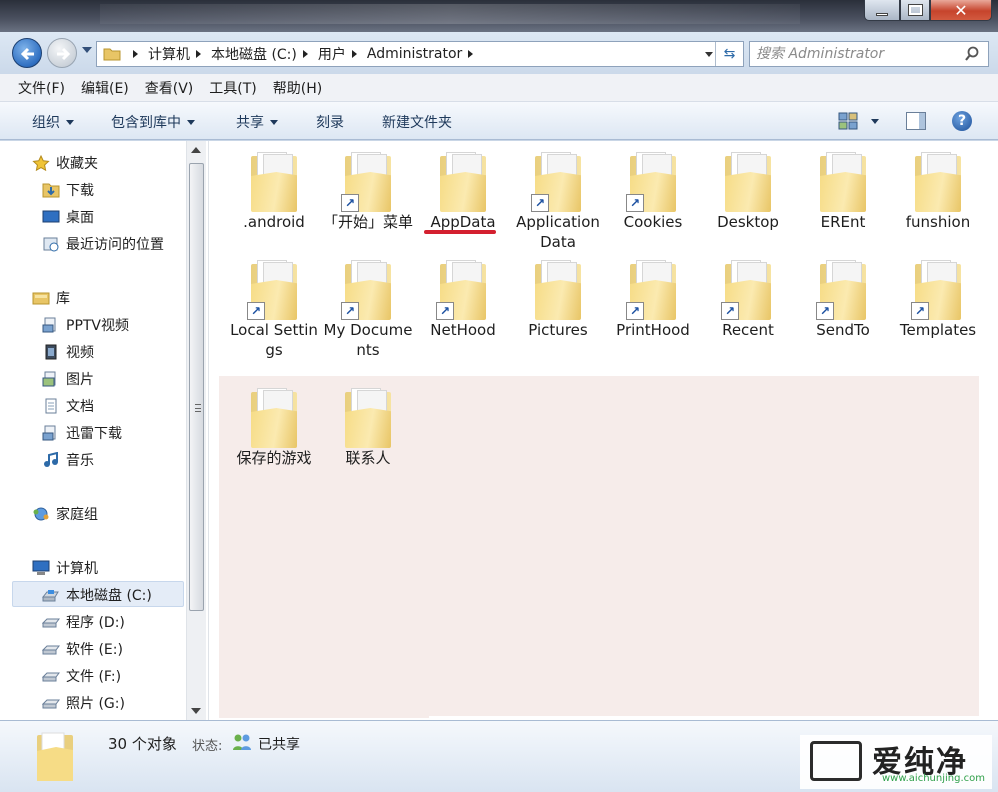 The width and height of the screenshot is (998, 792). What do you see at coordinates (62, 53) in the screenshot?
I see `forward-button` at bounding box center [62, 53].